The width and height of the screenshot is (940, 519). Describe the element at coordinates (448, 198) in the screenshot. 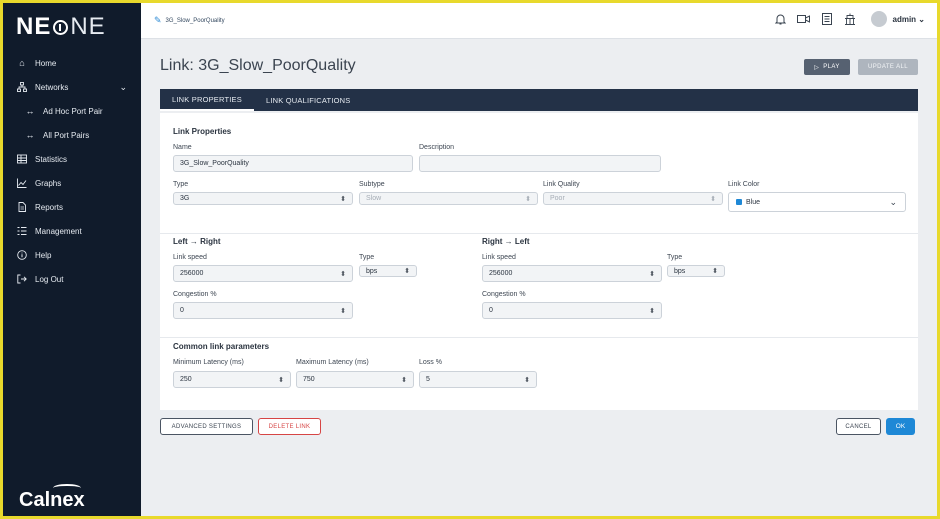

I see `subtype-select: Slow ⬍` at that location.